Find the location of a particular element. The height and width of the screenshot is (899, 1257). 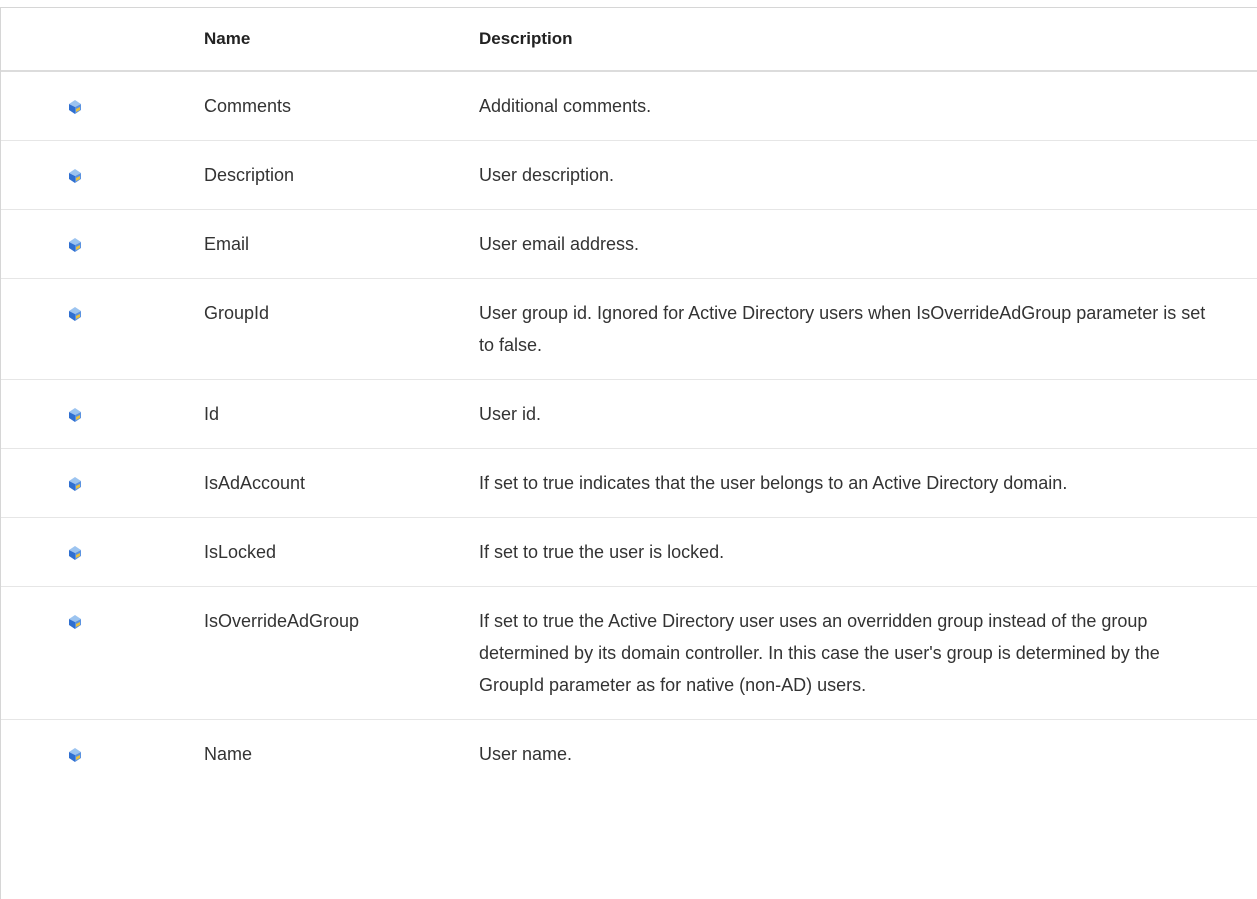

description-column-header: Description is located at coordinates (868, 40).